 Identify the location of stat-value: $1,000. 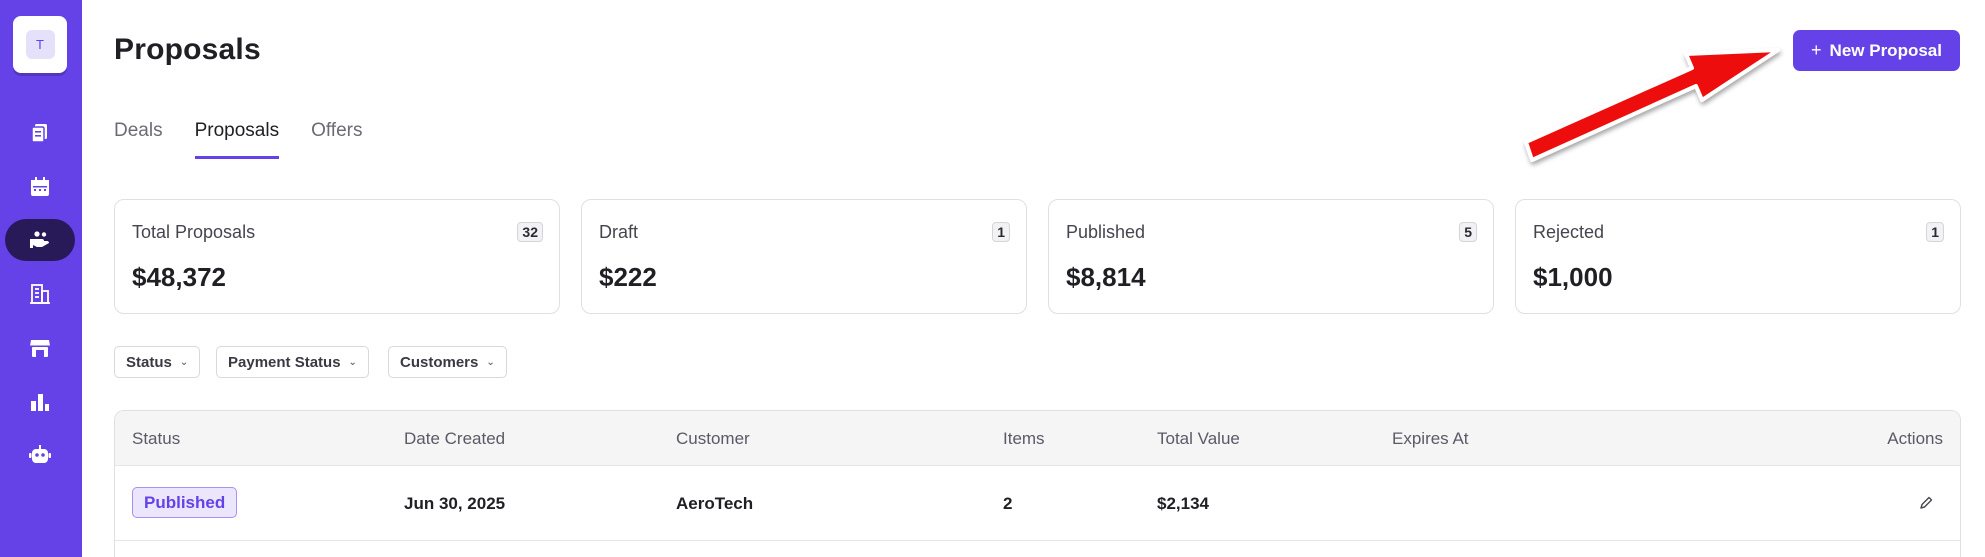
(1573, 277).